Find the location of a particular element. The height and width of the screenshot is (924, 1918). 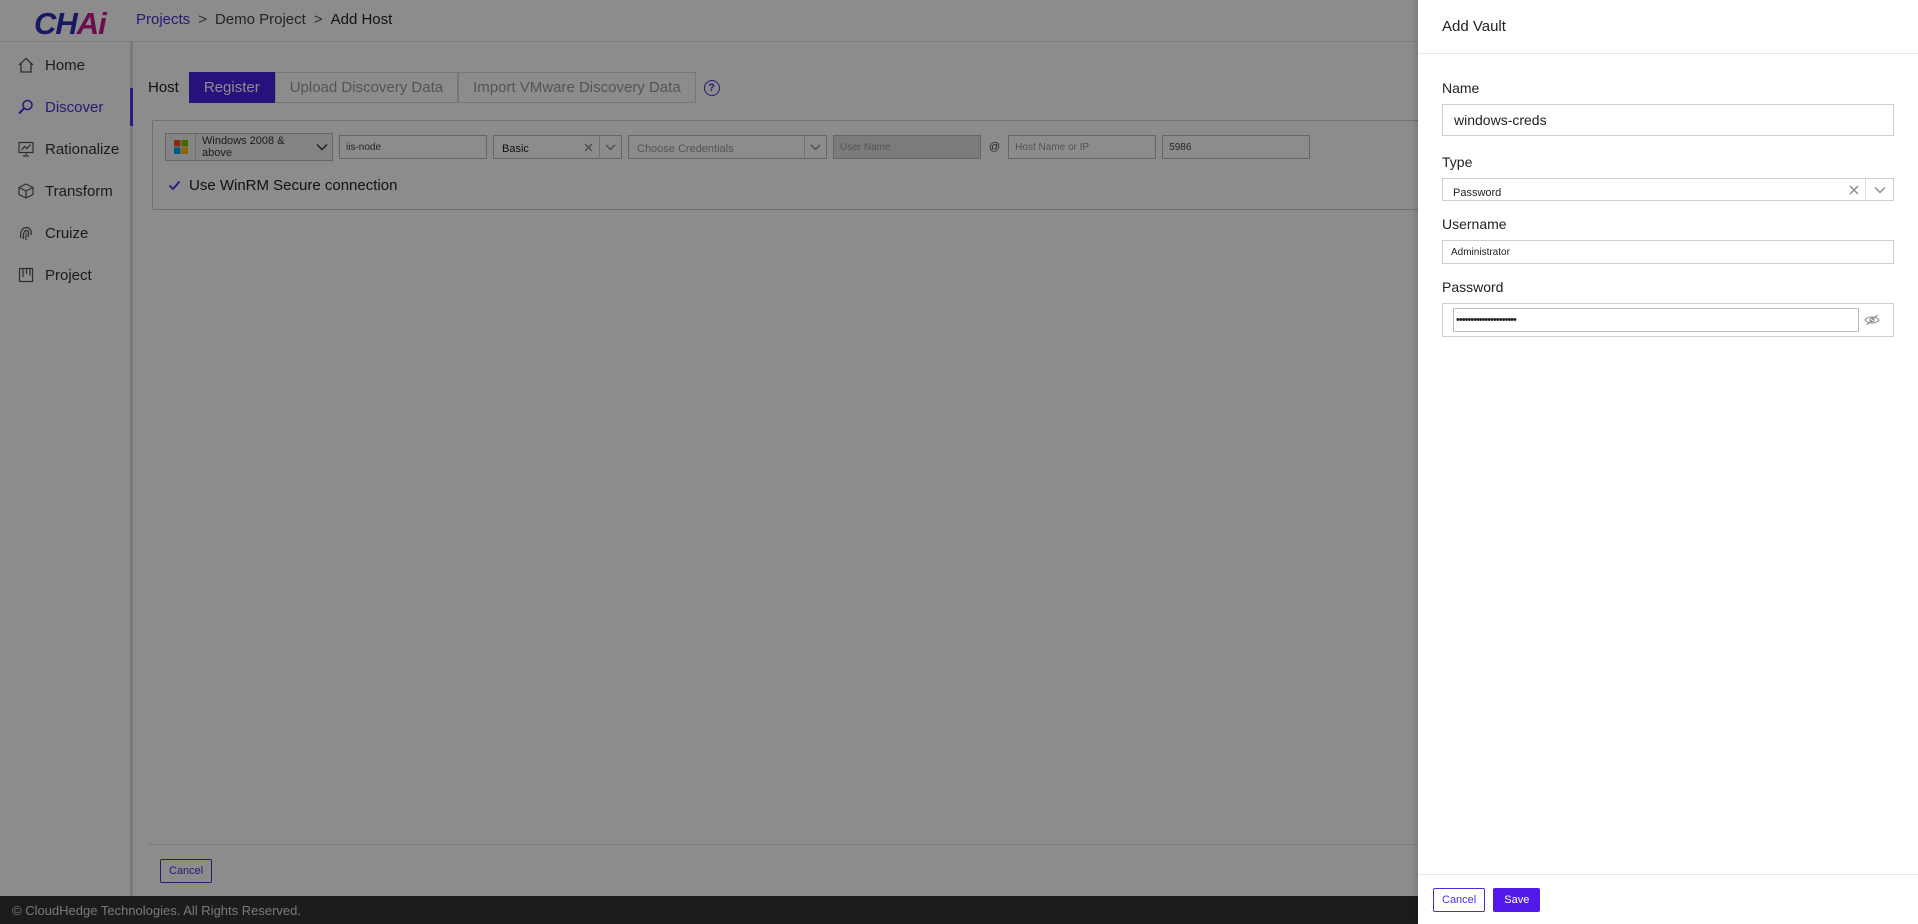

vault-name-input: windows-creds is located at coordinates (1668, 120).